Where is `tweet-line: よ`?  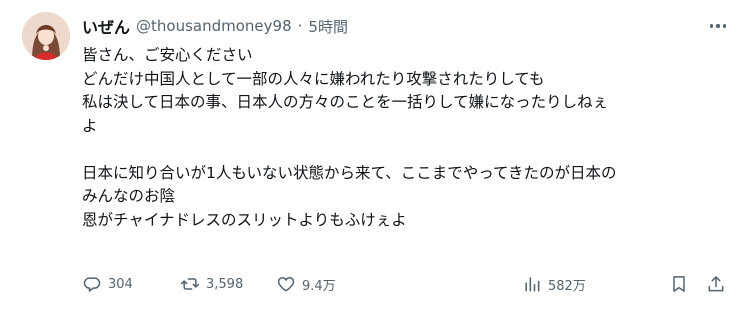 tweet-line: よ is located at coordinates (90, 125).